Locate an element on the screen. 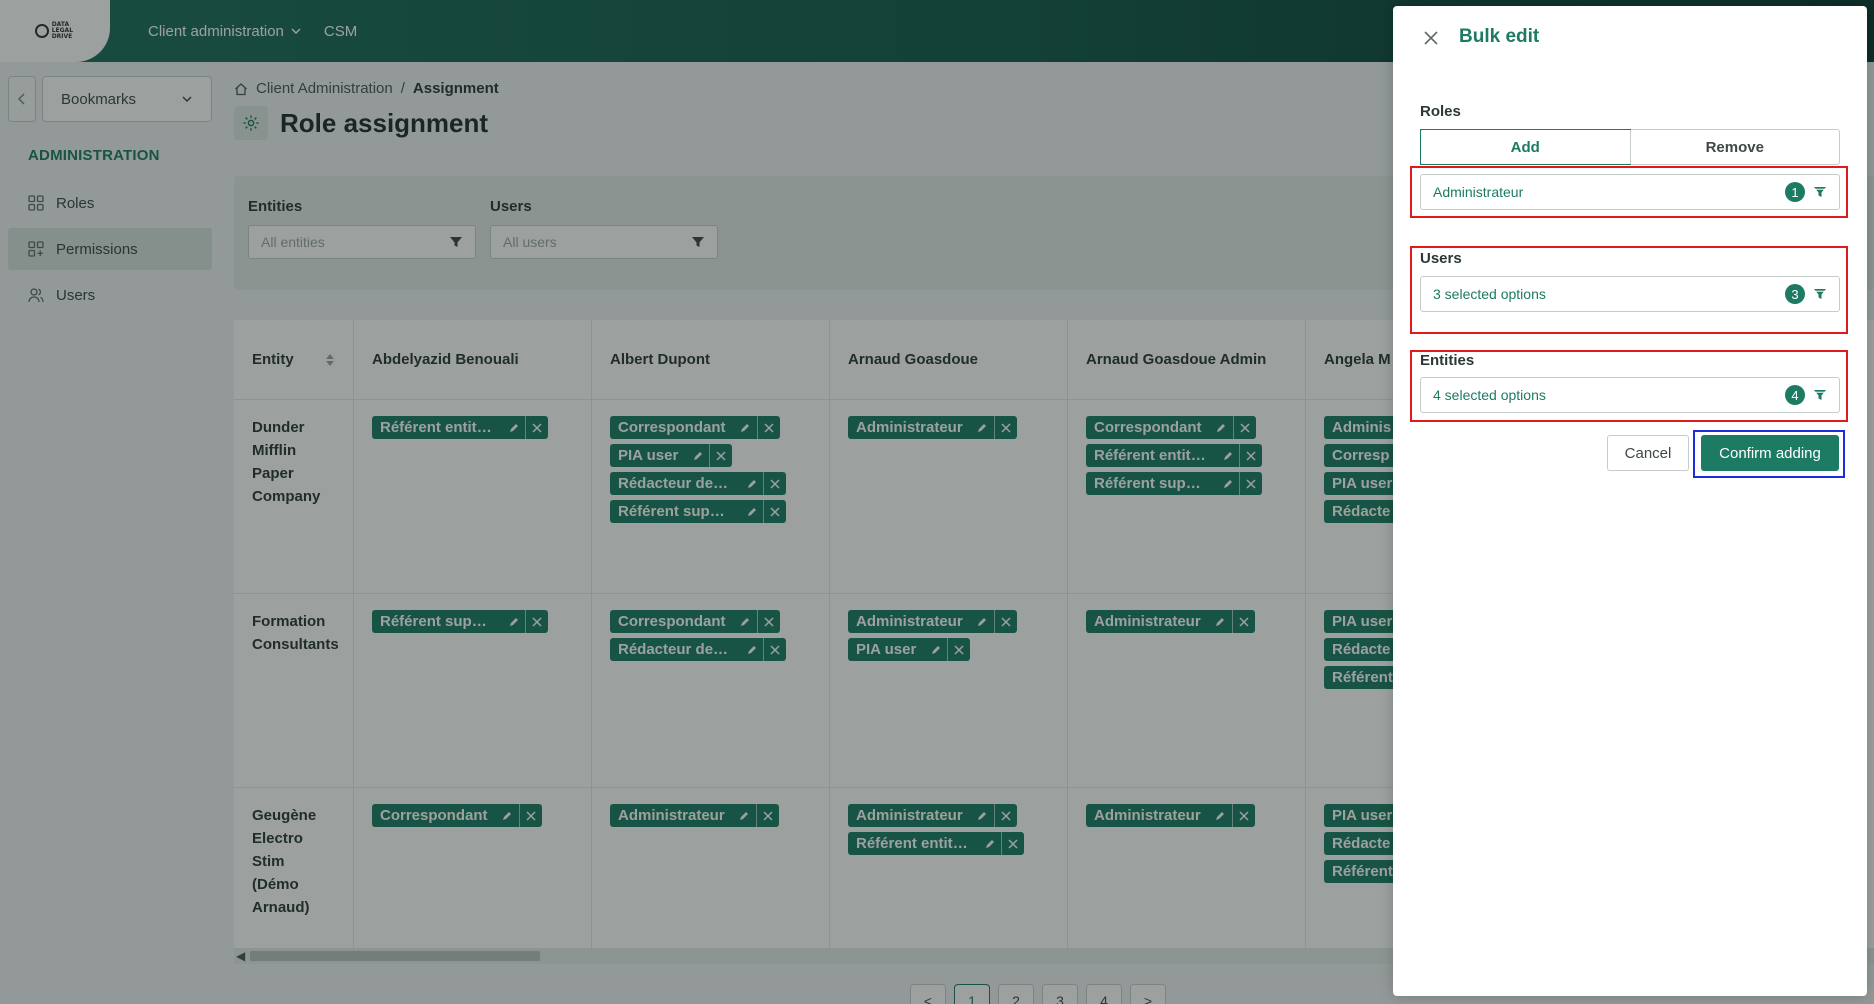 Image resolution: width=1874 pixels, height=1004 pixels. roles-count-badge: 1 is located at coordinates (1795, 192).